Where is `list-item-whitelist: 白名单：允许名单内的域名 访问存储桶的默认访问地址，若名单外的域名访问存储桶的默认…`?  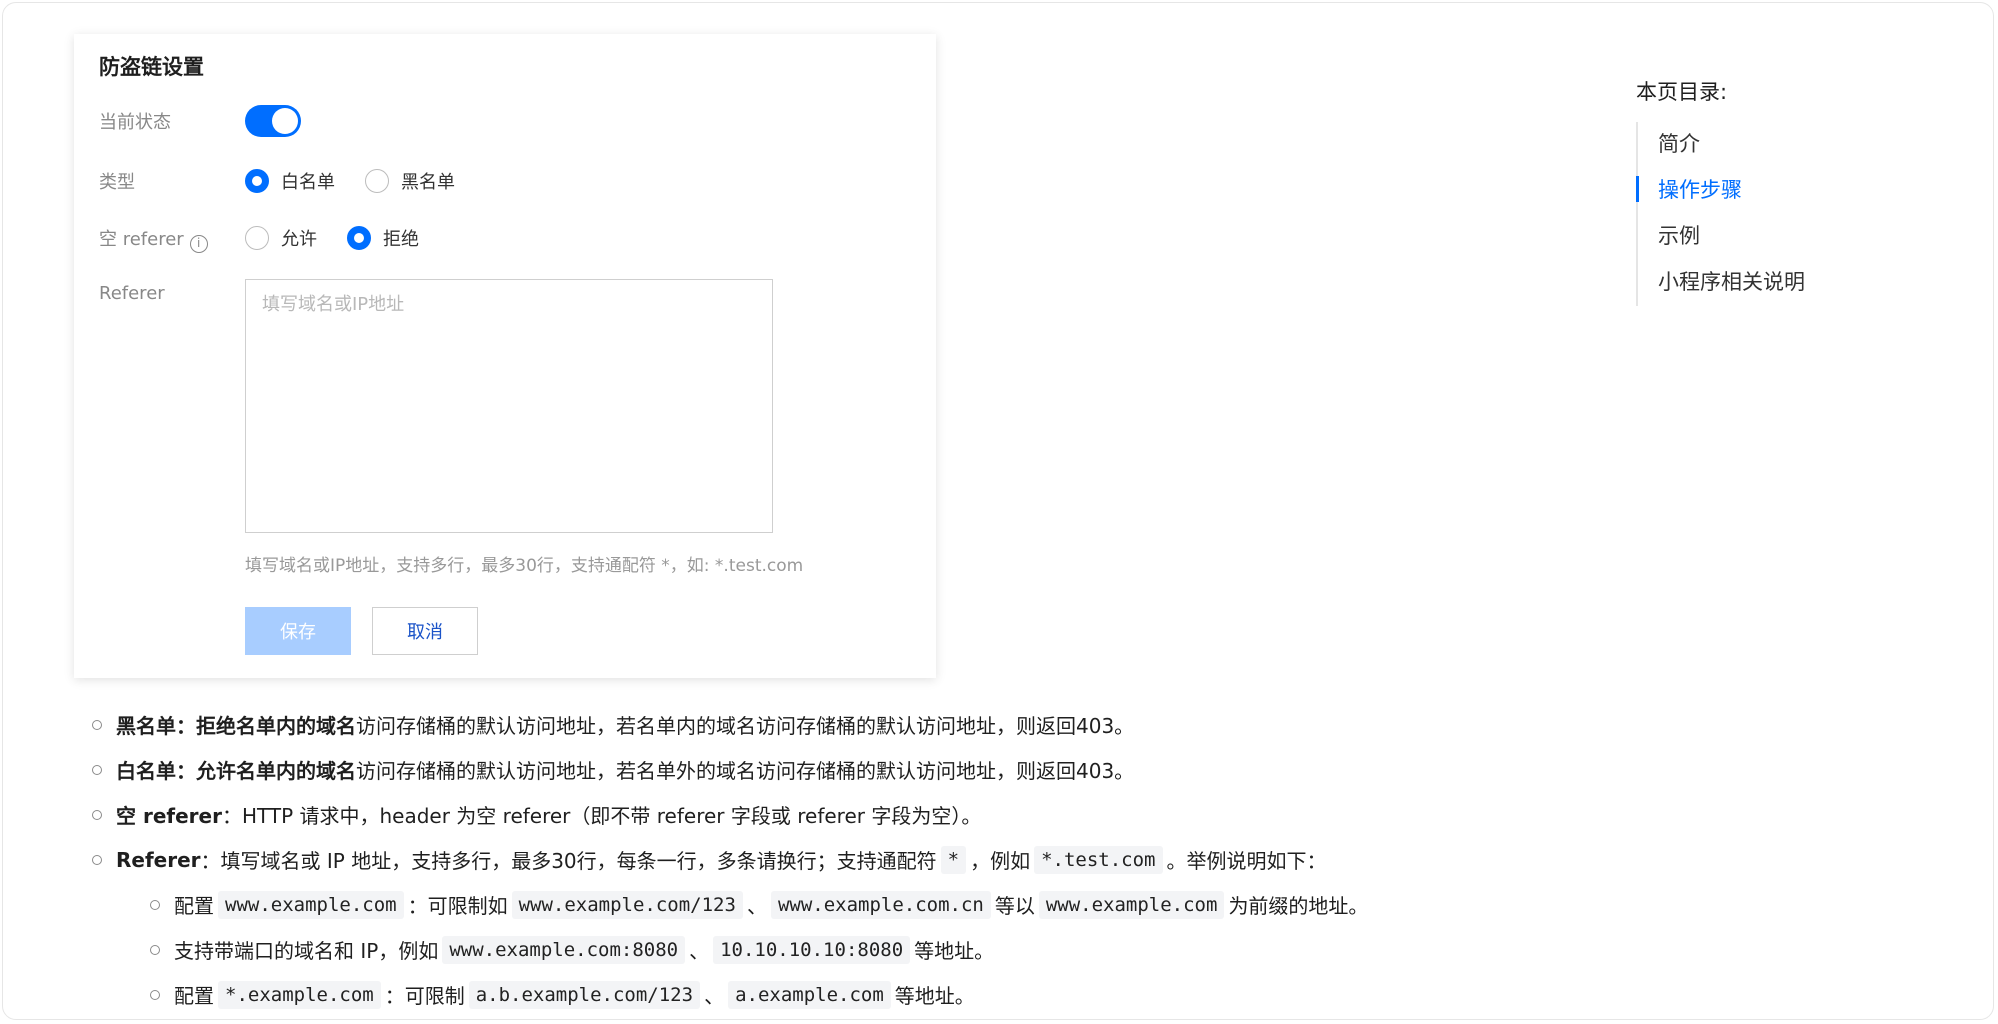 list-item-whitelist: 白名单：允许名单内的域名 访问存储桶的默认访问地址，若名单外的域名访问存储桶的默认… is located at coordinates (613, 769).